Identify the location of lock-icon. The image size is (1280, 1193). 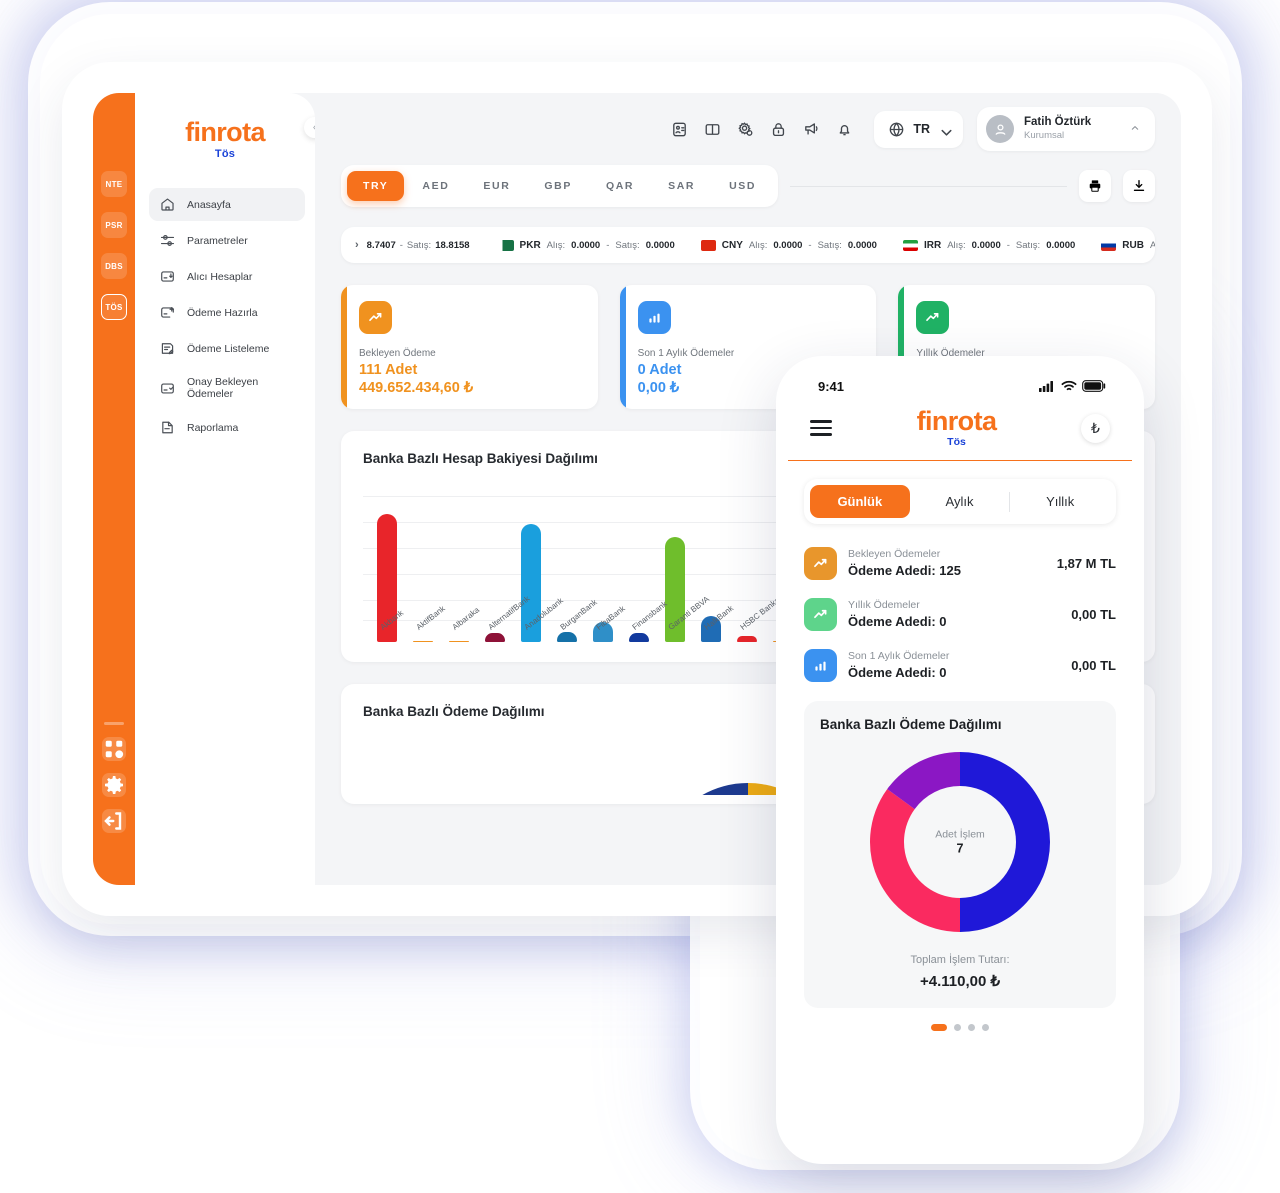
(778, 129).